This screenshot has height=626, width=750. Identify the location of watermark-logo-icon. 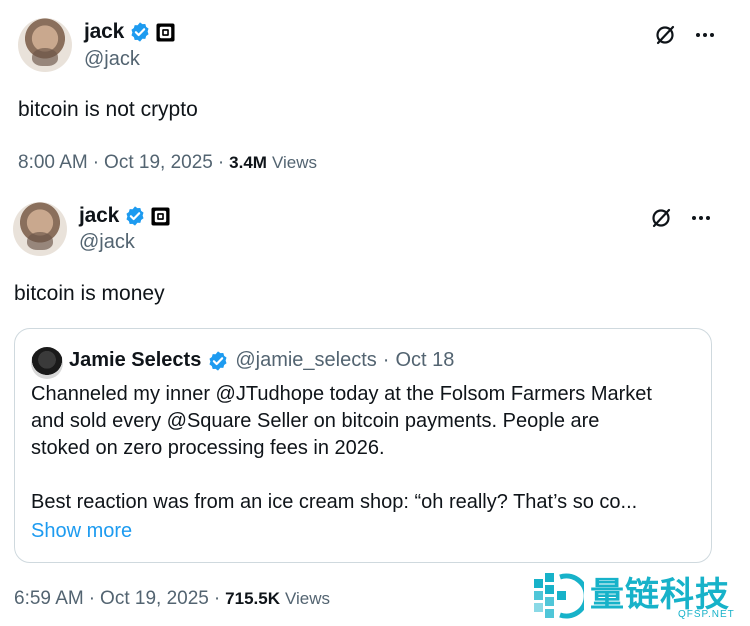
(559, 596).